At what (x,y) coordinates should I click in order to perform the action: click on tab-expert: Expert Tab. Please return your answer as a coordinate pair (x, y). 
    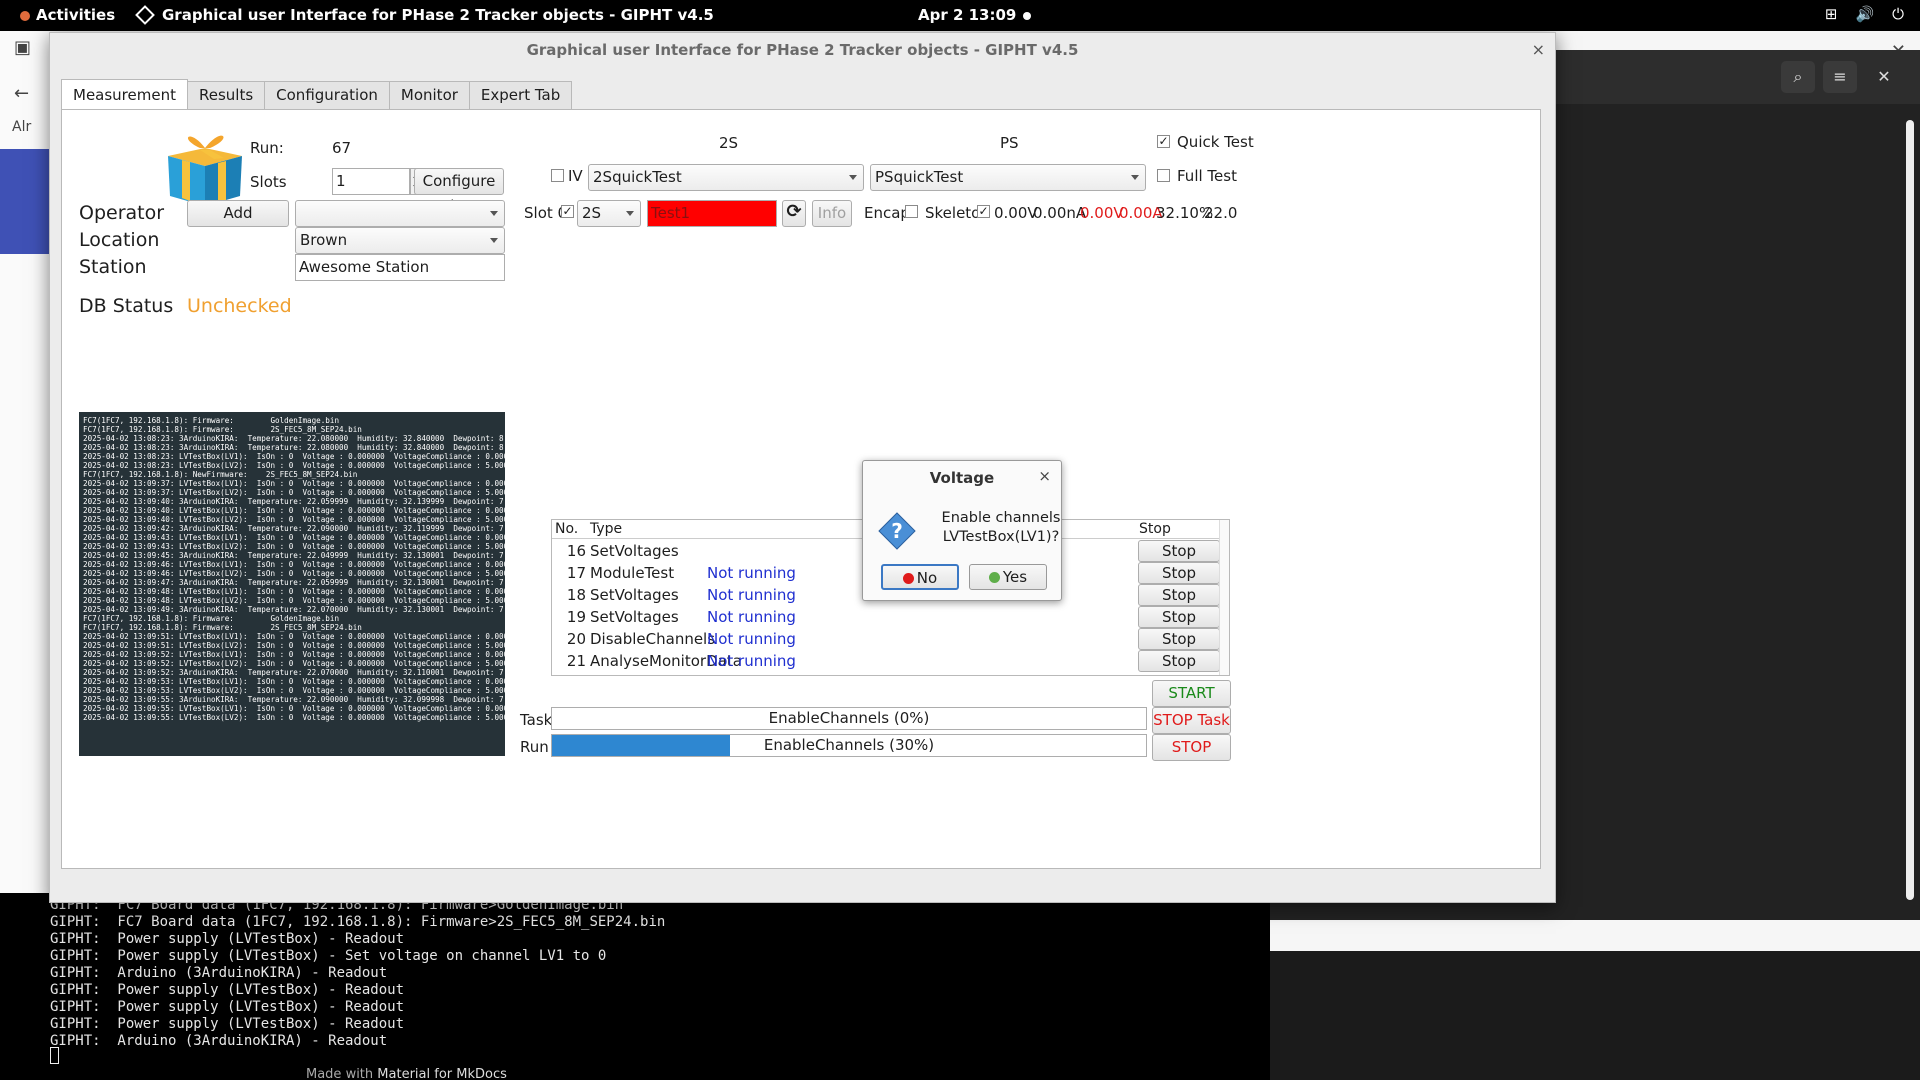
    Looking at the image, I should click on (520, 95).